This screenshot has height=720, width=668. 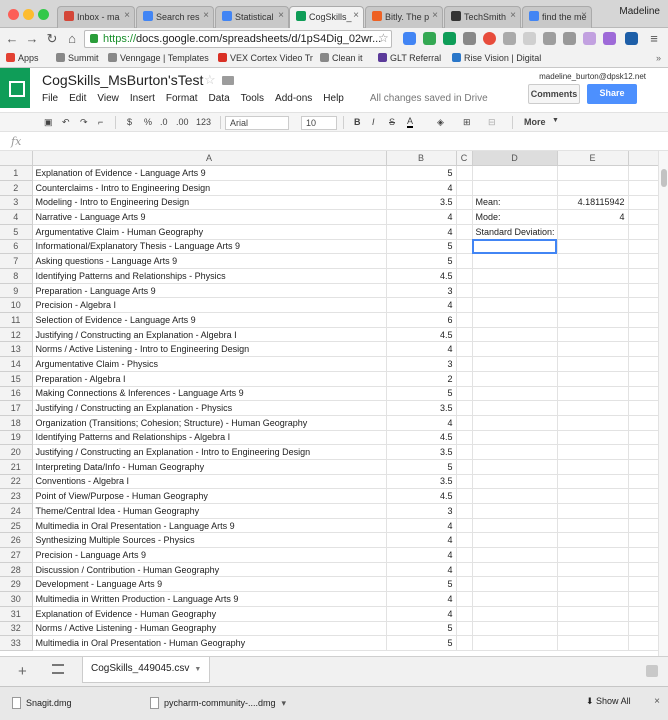 I want to click on row-header: 16, so click(x=16, y=394).